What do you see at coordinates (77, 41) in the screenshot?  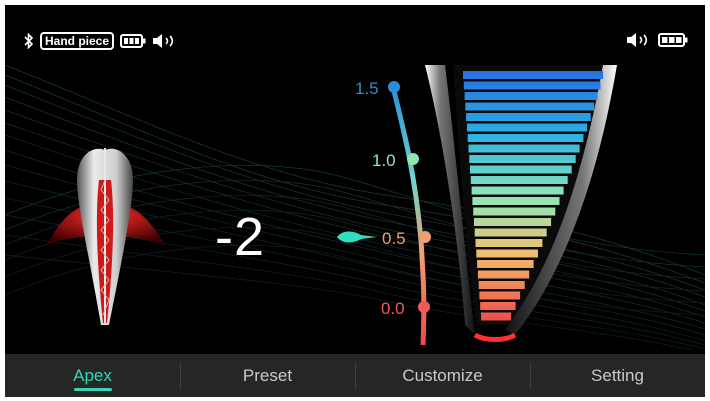 I see `handpiece-label: Hand piece` at bounding box center [77, 41].